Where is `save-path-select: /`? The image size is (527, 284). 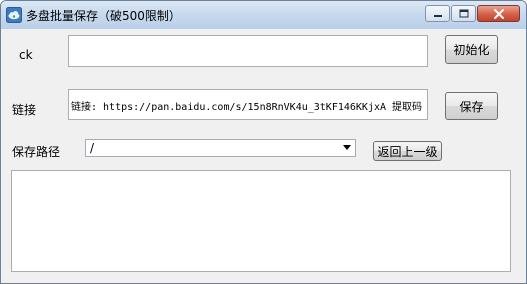 save-path-select: / is located at coordinates (220, 148).